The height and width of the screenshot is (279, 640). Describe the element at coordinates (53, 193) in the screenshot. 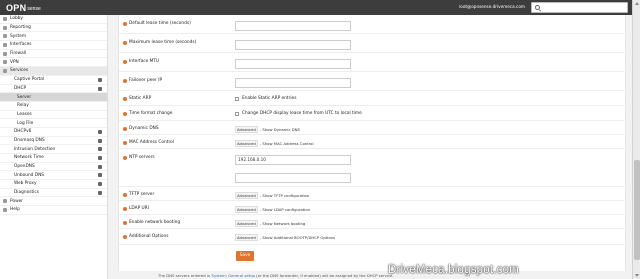

I see `sidebar-item-diagnostics: Diagnostics` at that location.